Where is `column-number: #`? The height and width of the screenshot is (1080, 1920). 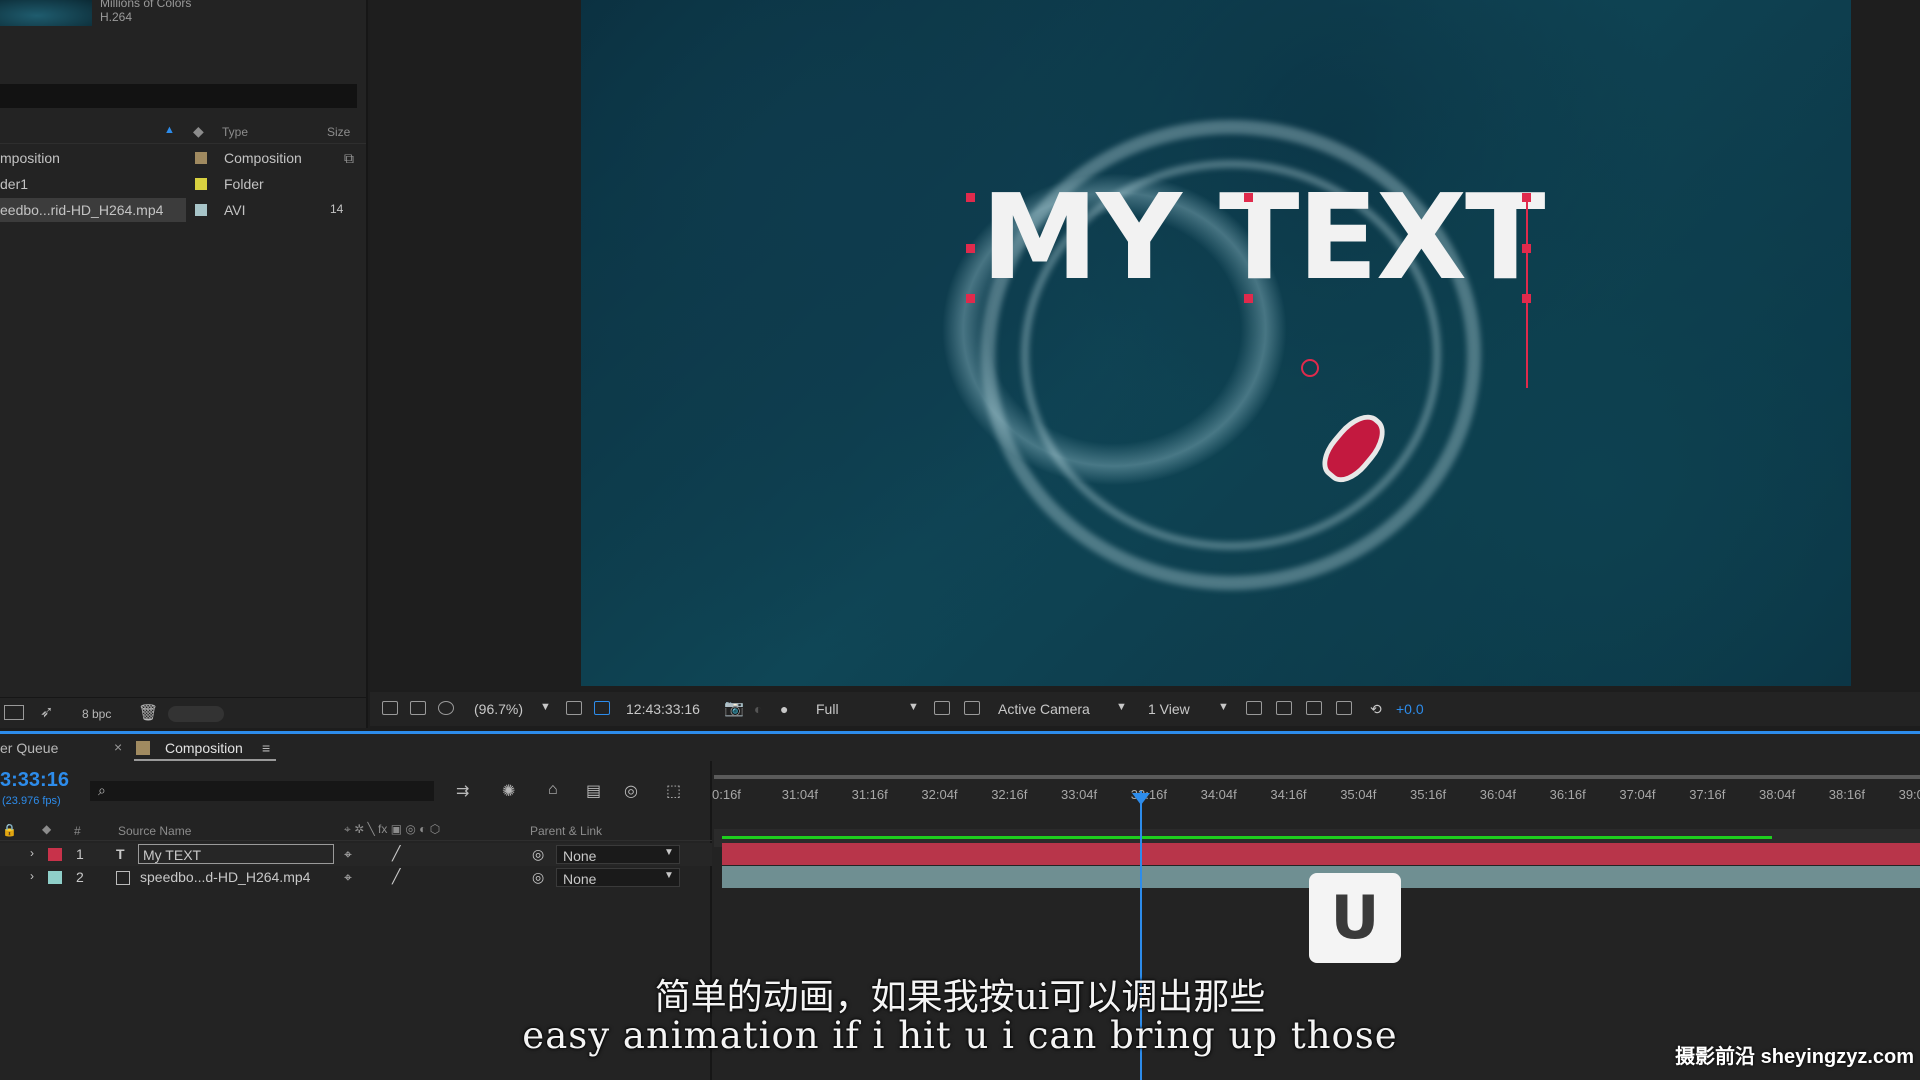 column-number: # is located at coordinates (77, 831).